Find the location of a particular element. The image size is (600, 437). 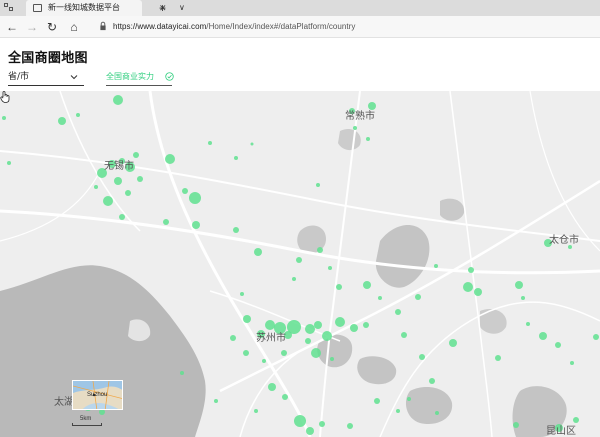

new-tab-button: + is located at coordinates (162, 8).